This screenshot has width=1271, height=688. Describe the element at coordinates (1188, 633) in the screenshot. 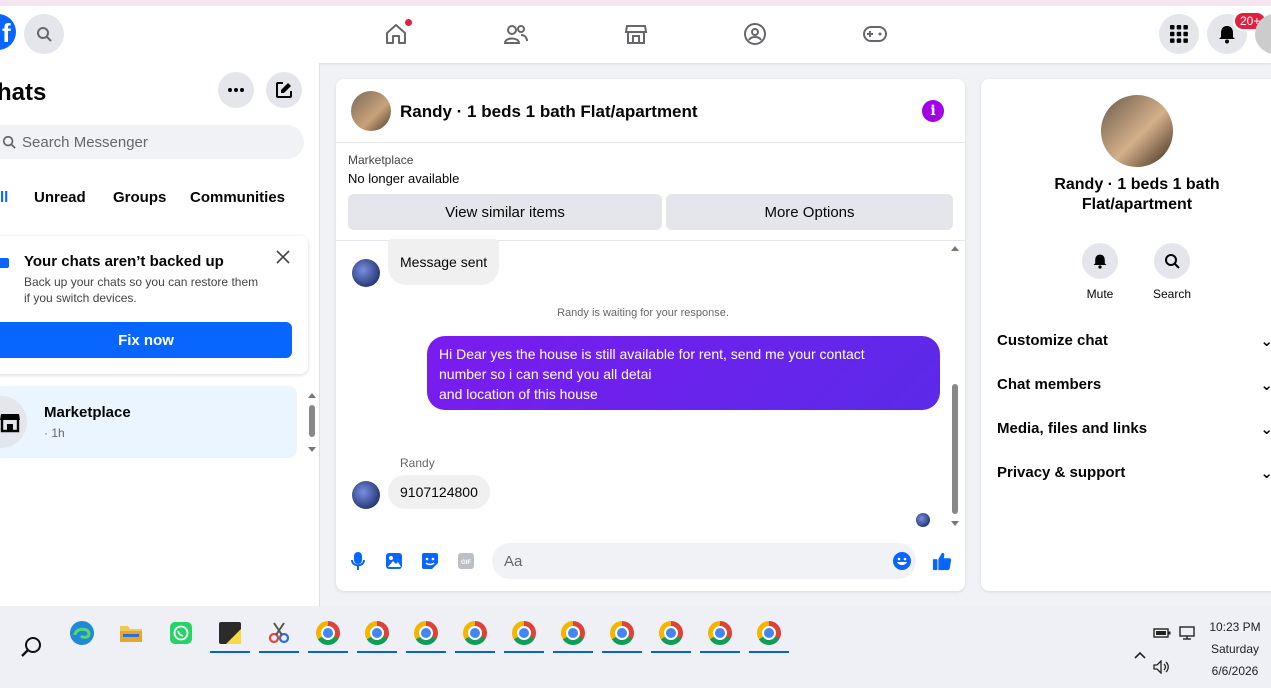

I see `network-status` at that location.